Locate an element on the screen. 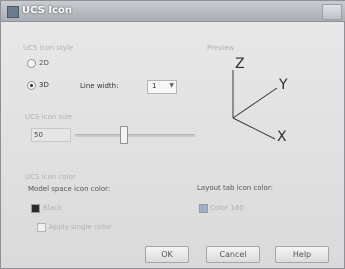 Image resolution: width=345 pixels, height=269 pixels. model-color-value: Black is located at coordinates (52, 208).